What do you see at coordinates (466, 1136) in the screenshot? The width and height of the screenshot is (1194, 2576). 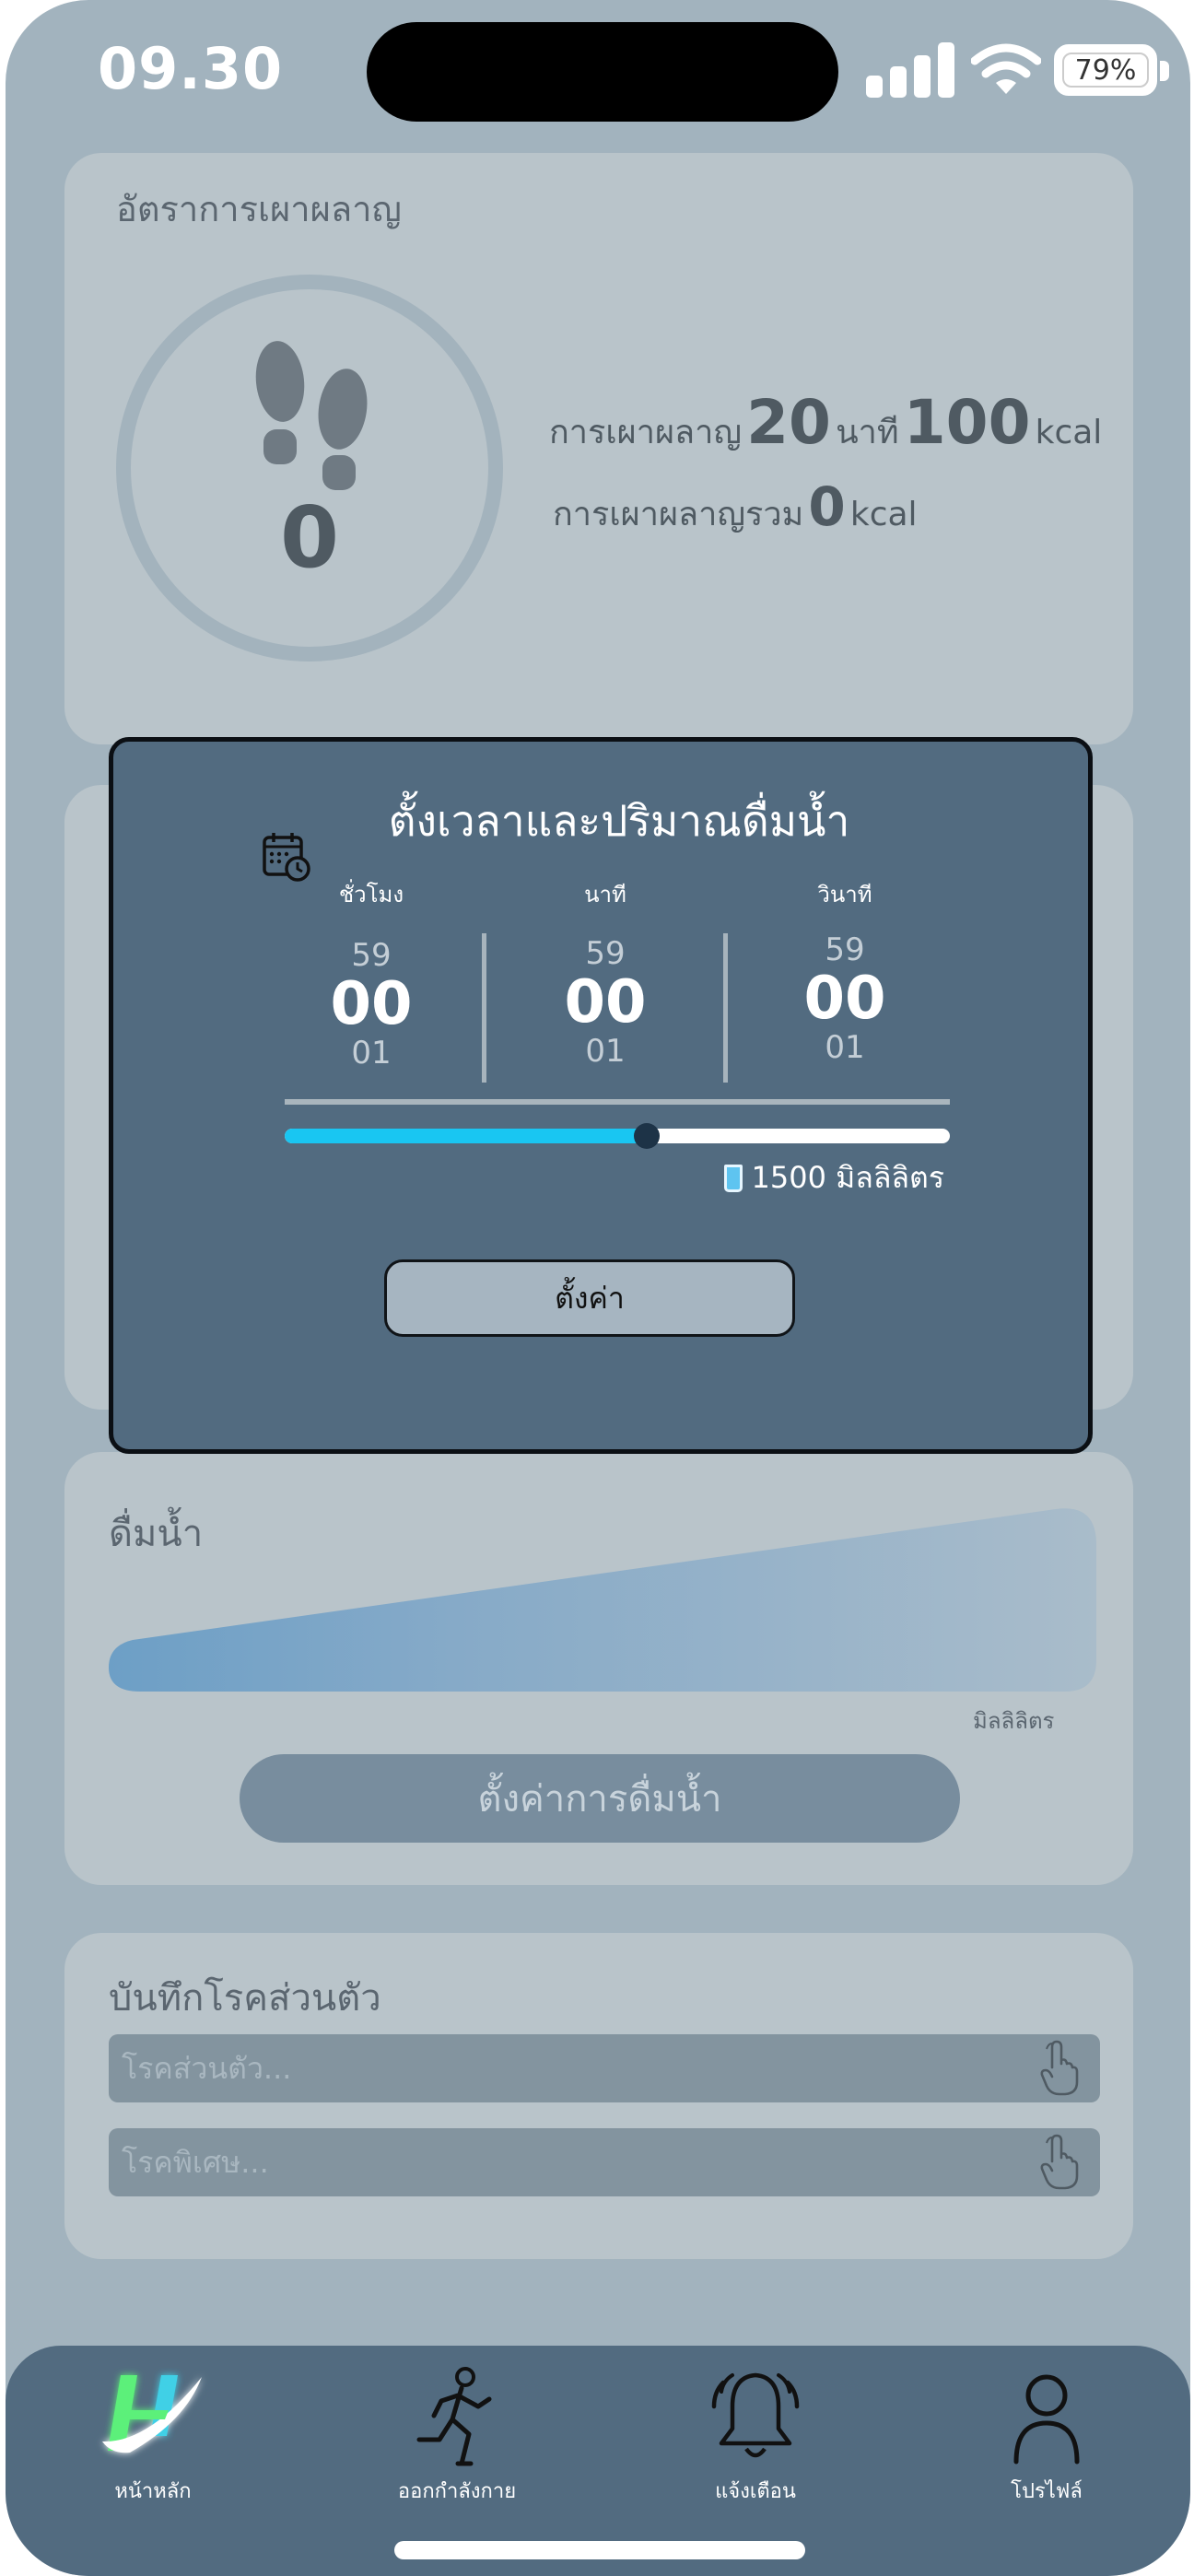 I see `slider-fill` at bounding box center [466, 1136].